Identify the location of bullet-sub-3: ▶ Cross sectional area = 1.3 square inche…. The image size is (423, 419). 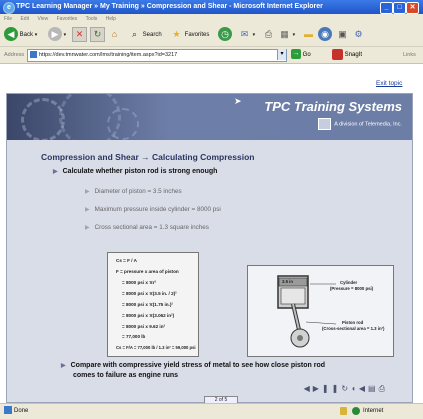
(147, 227).